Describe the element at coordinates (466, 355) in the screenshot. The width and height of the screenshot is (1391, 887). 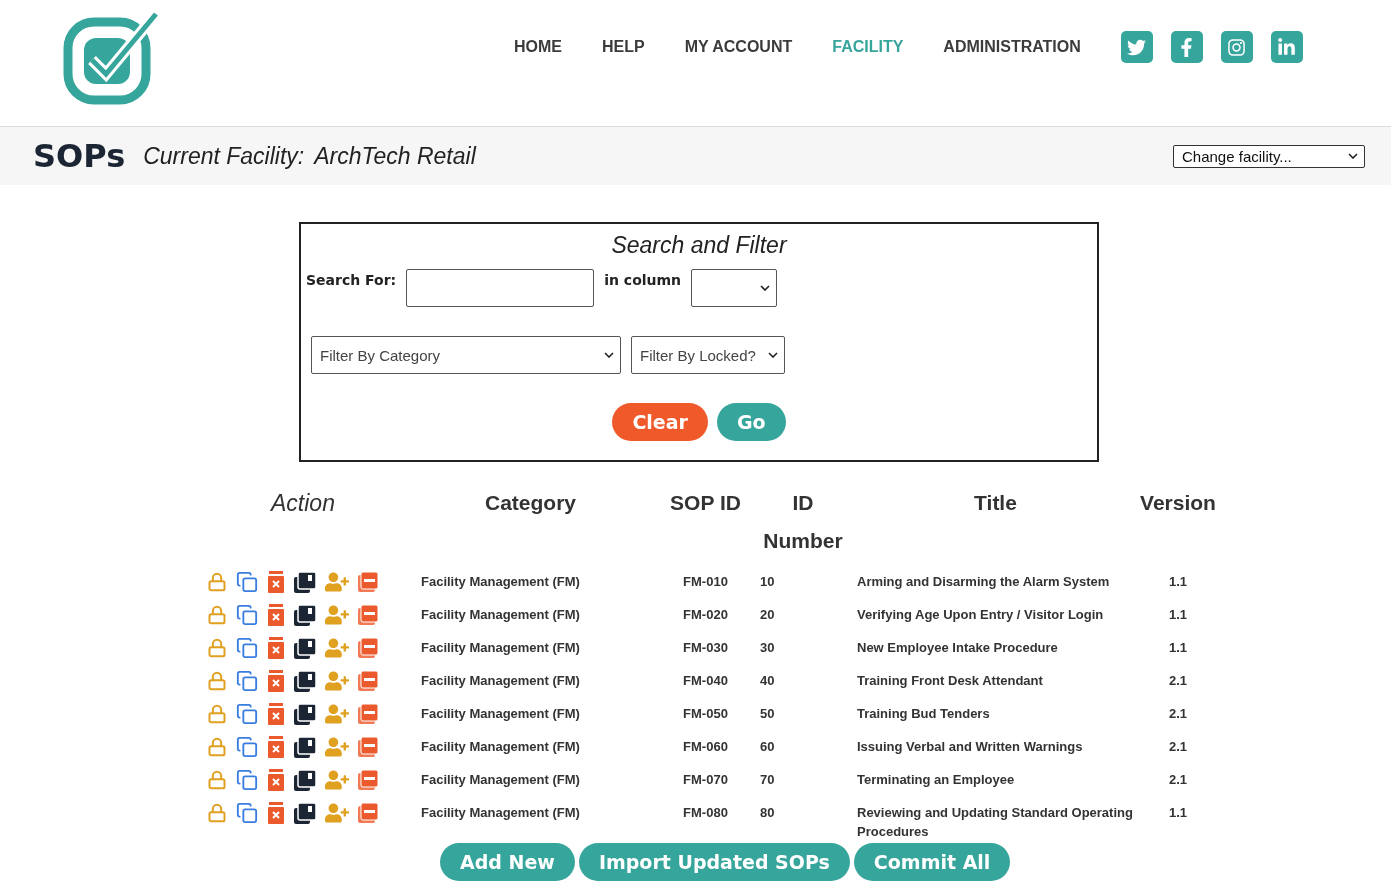
I see `category-select: Filter By Category` at that location.